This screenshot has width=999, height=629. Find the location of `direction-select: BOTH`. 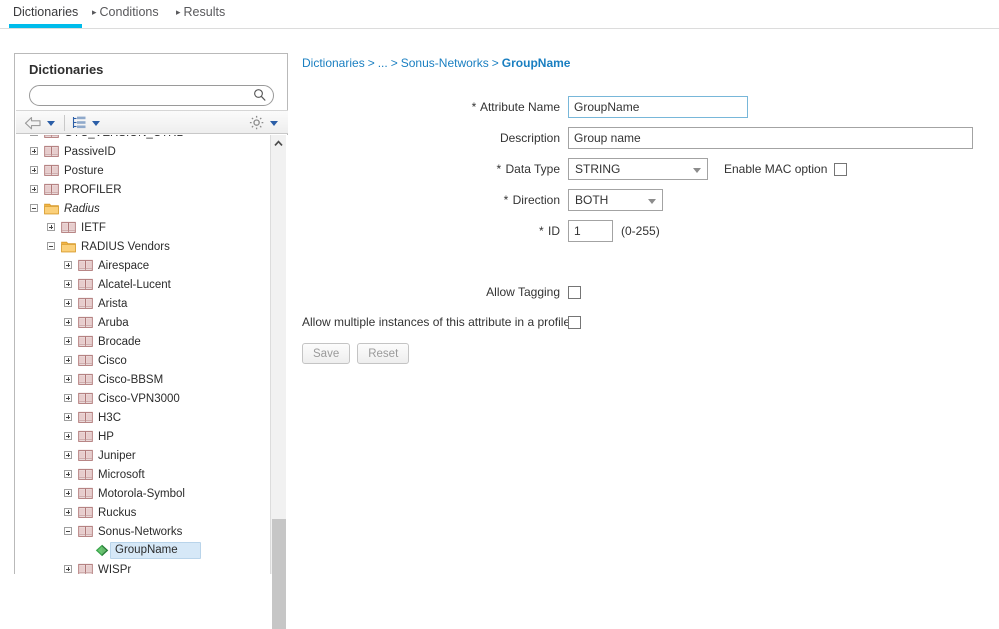

direction-select: BOTH is located at coordinates (615, 200).